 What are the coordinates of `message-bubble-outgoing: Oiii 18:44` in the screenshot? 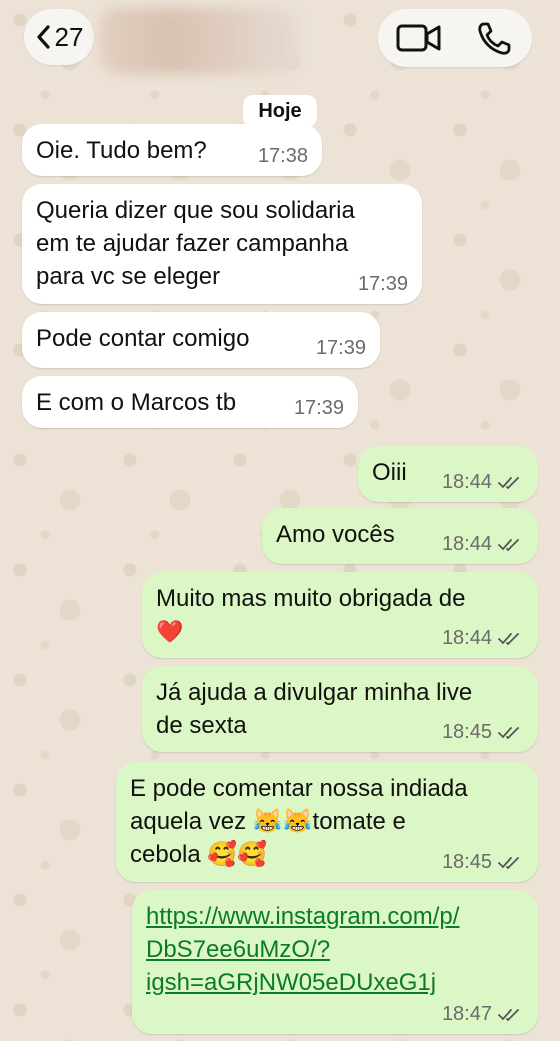 It's located at (448, 474).